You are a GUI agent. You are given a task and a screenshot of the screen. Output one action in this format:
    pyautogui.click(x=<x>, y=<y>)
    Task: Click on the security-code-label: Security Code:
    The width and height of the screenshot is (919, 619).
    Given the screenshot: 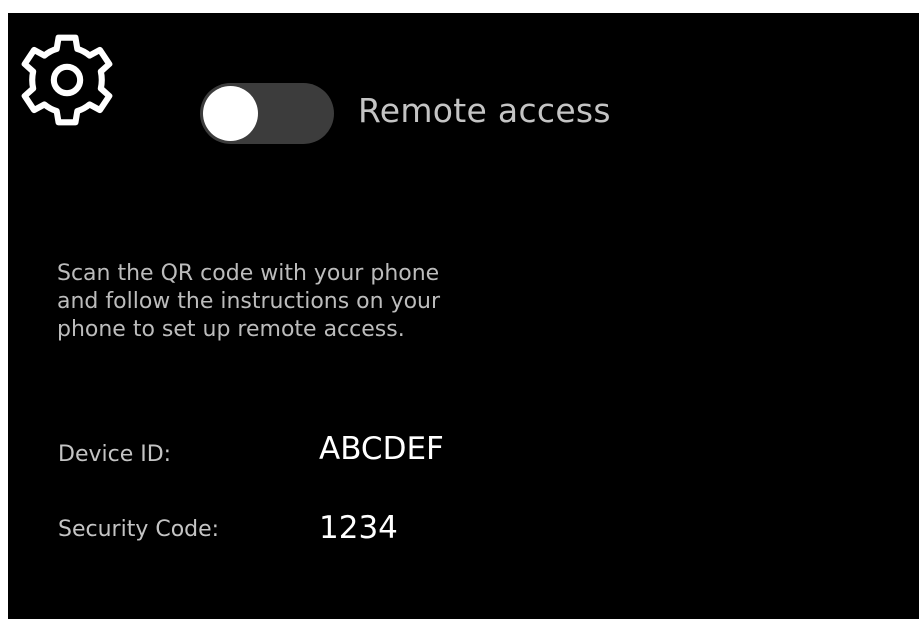 What is the action you would take?
    pyautogui.click(x=139, y=529)
    